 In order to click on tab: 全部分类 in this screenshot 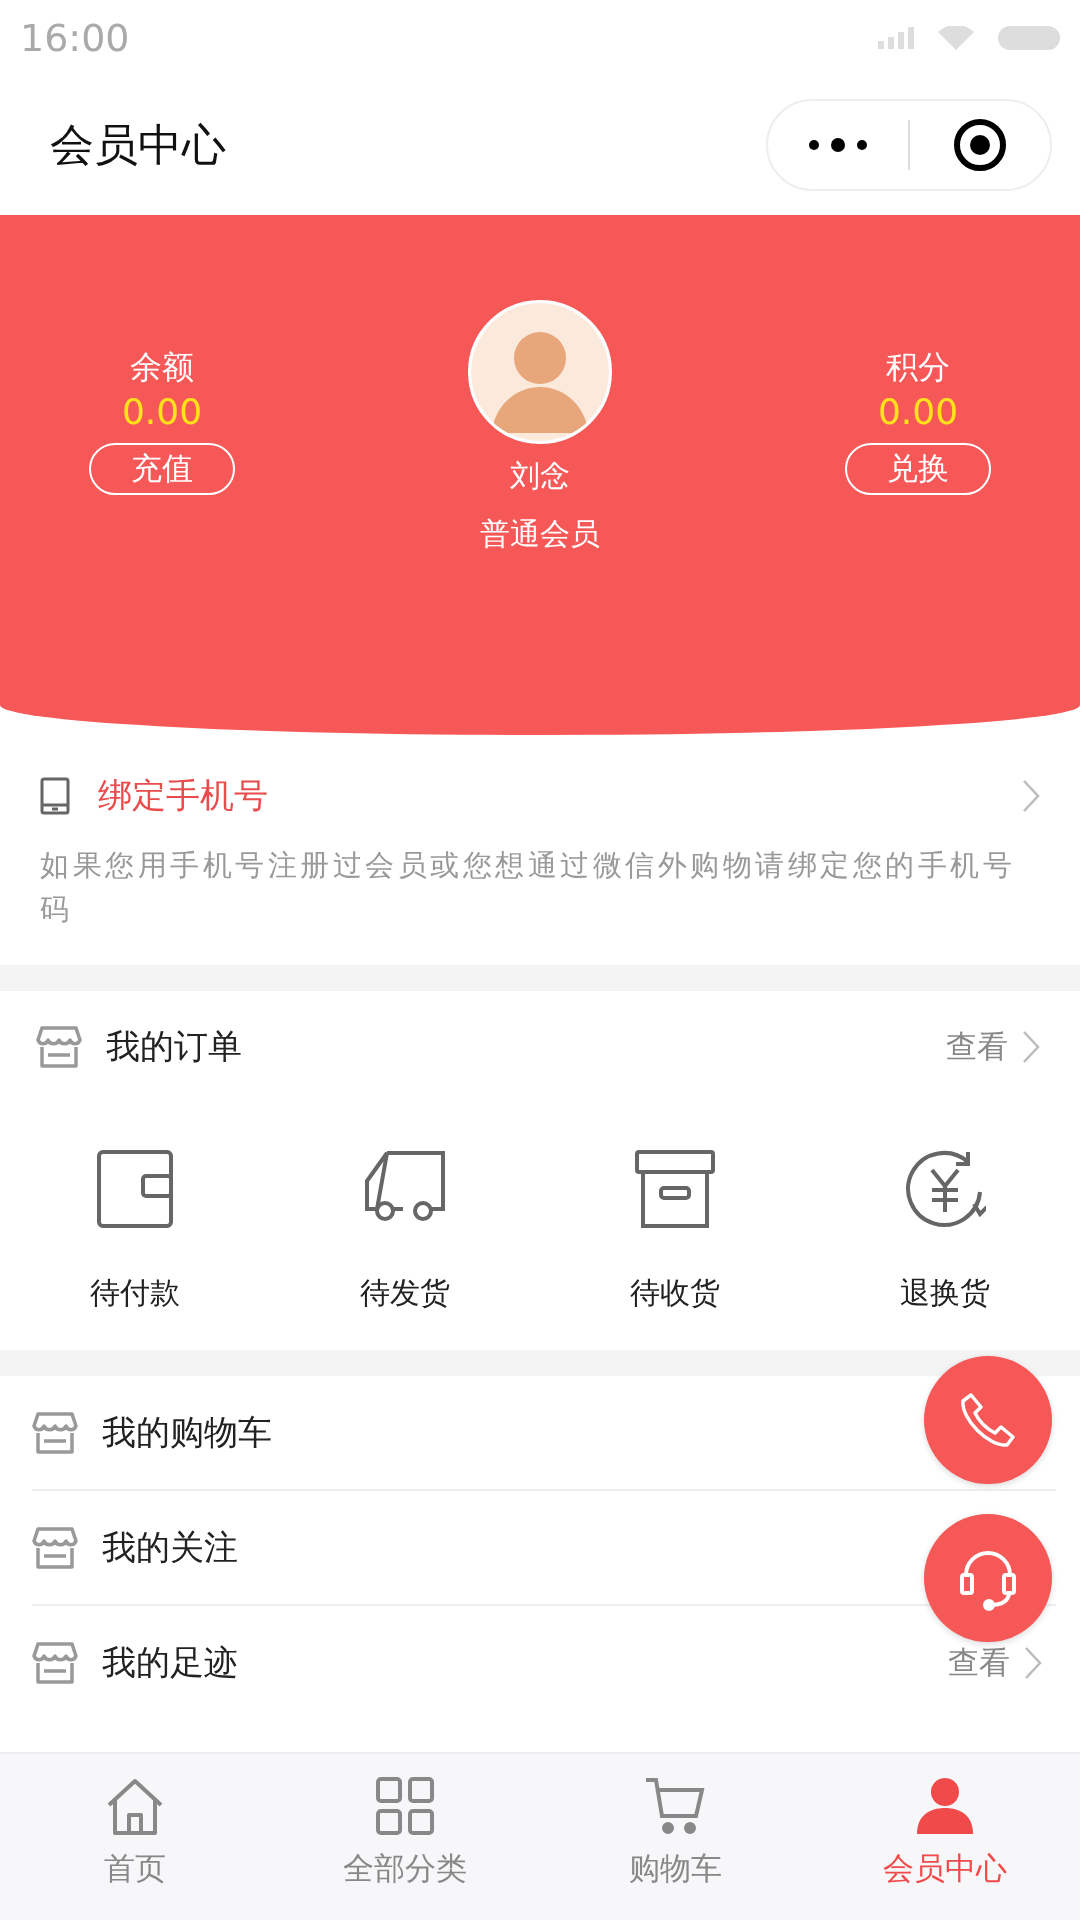, I will do `click(405, 1837)`.